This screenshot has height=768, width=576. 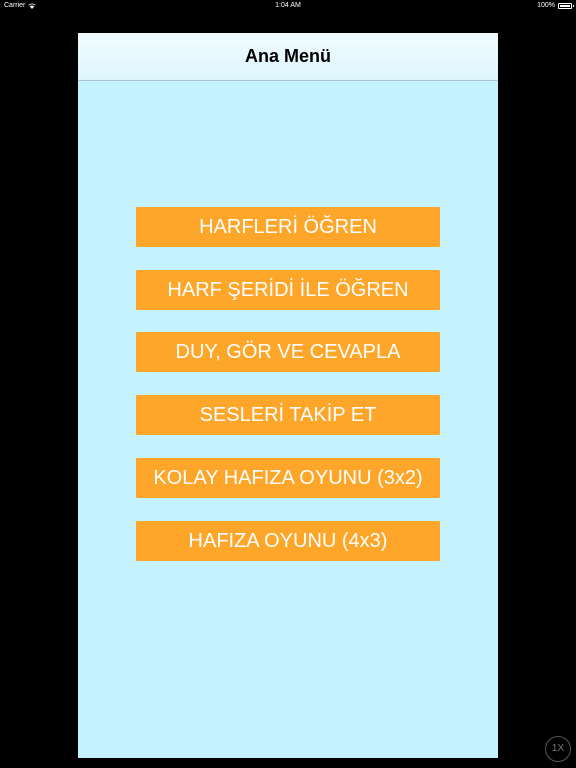 What do you see at coordinates (288, 352) in the screenshot?
I see `listen-see-answer-button: DUY, GÖR VE CEVAPLA` at bounding box center [288, 352].